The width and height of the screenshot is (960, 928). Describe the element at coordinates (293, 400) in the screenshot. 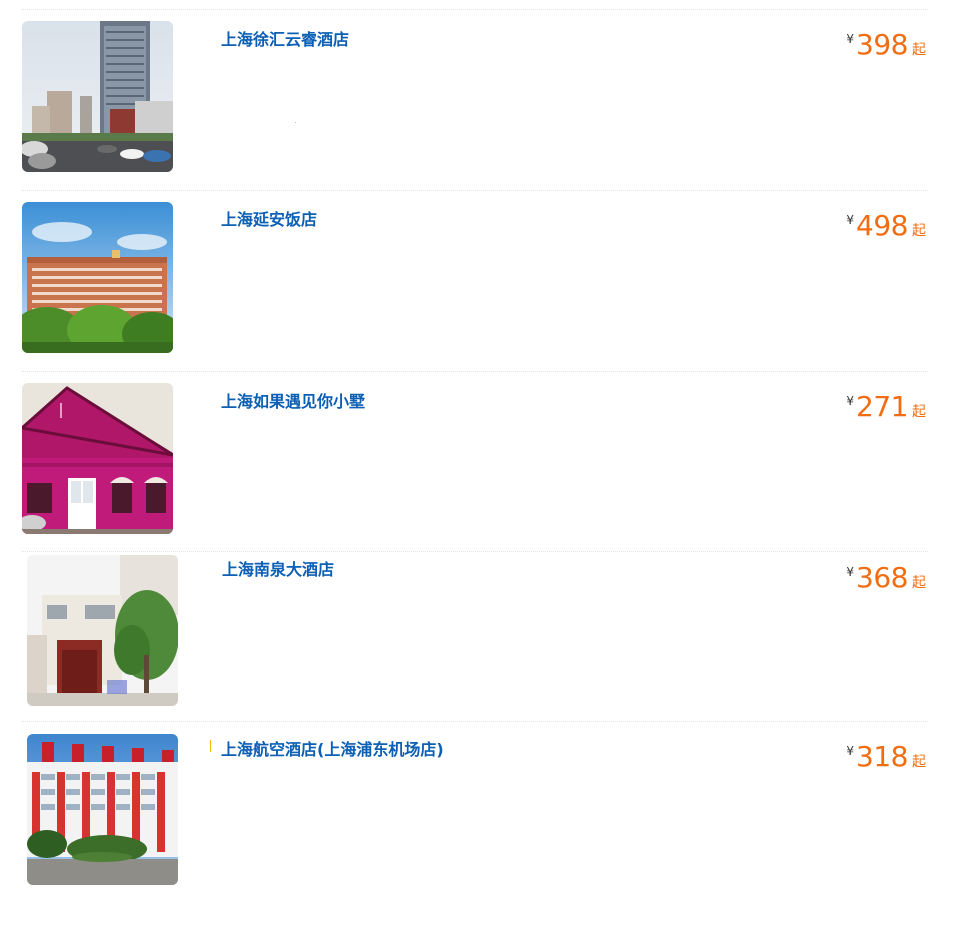

I see `hotel-name-link: 上海如果遇见你小墅` at that location.